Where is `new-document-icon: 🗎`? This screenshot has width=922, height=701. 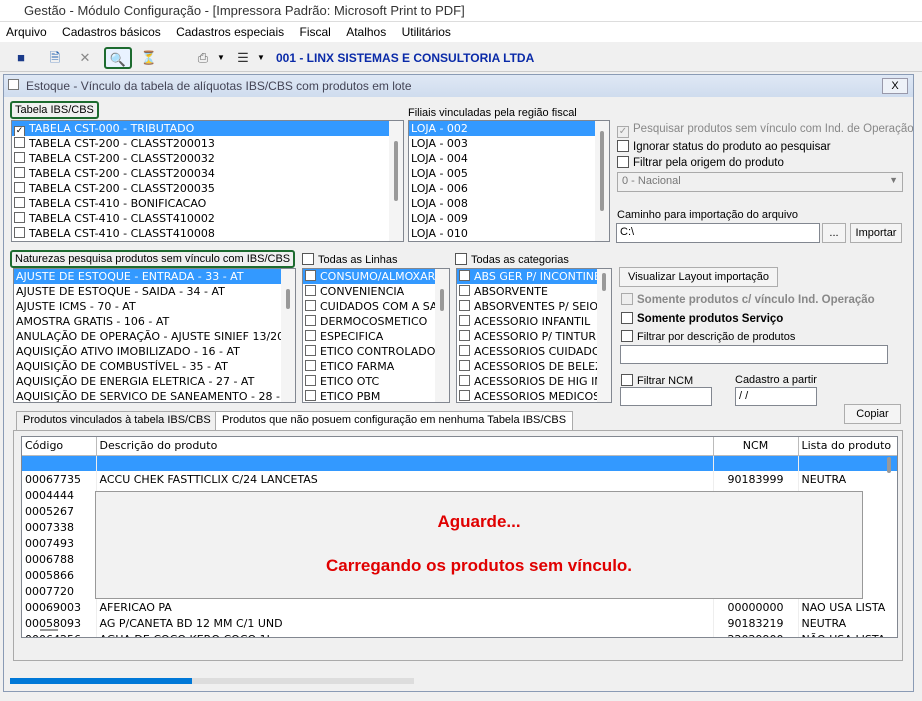
new-document-icon: 🗎 is located at coordinates (55, 58).